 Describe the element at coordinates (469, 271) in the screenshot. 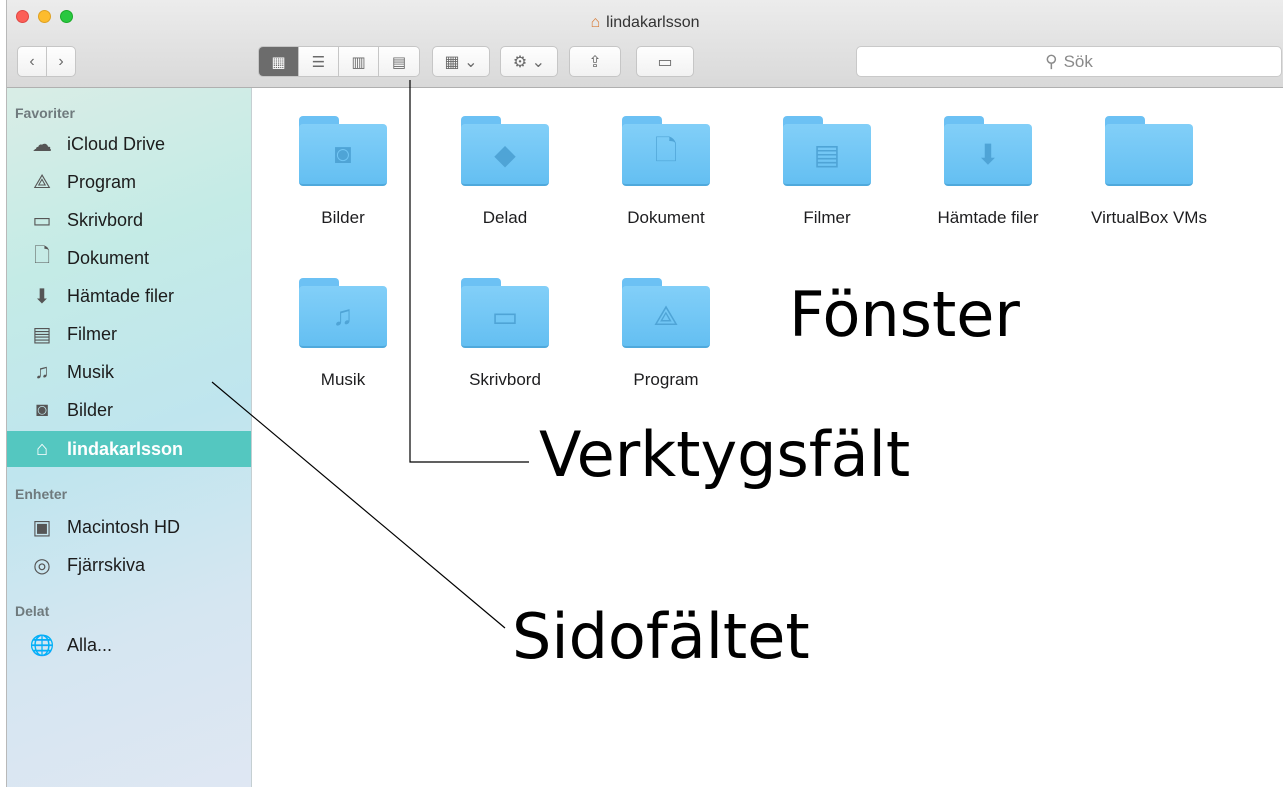

I see `toolbar-pointer-line` at that location.